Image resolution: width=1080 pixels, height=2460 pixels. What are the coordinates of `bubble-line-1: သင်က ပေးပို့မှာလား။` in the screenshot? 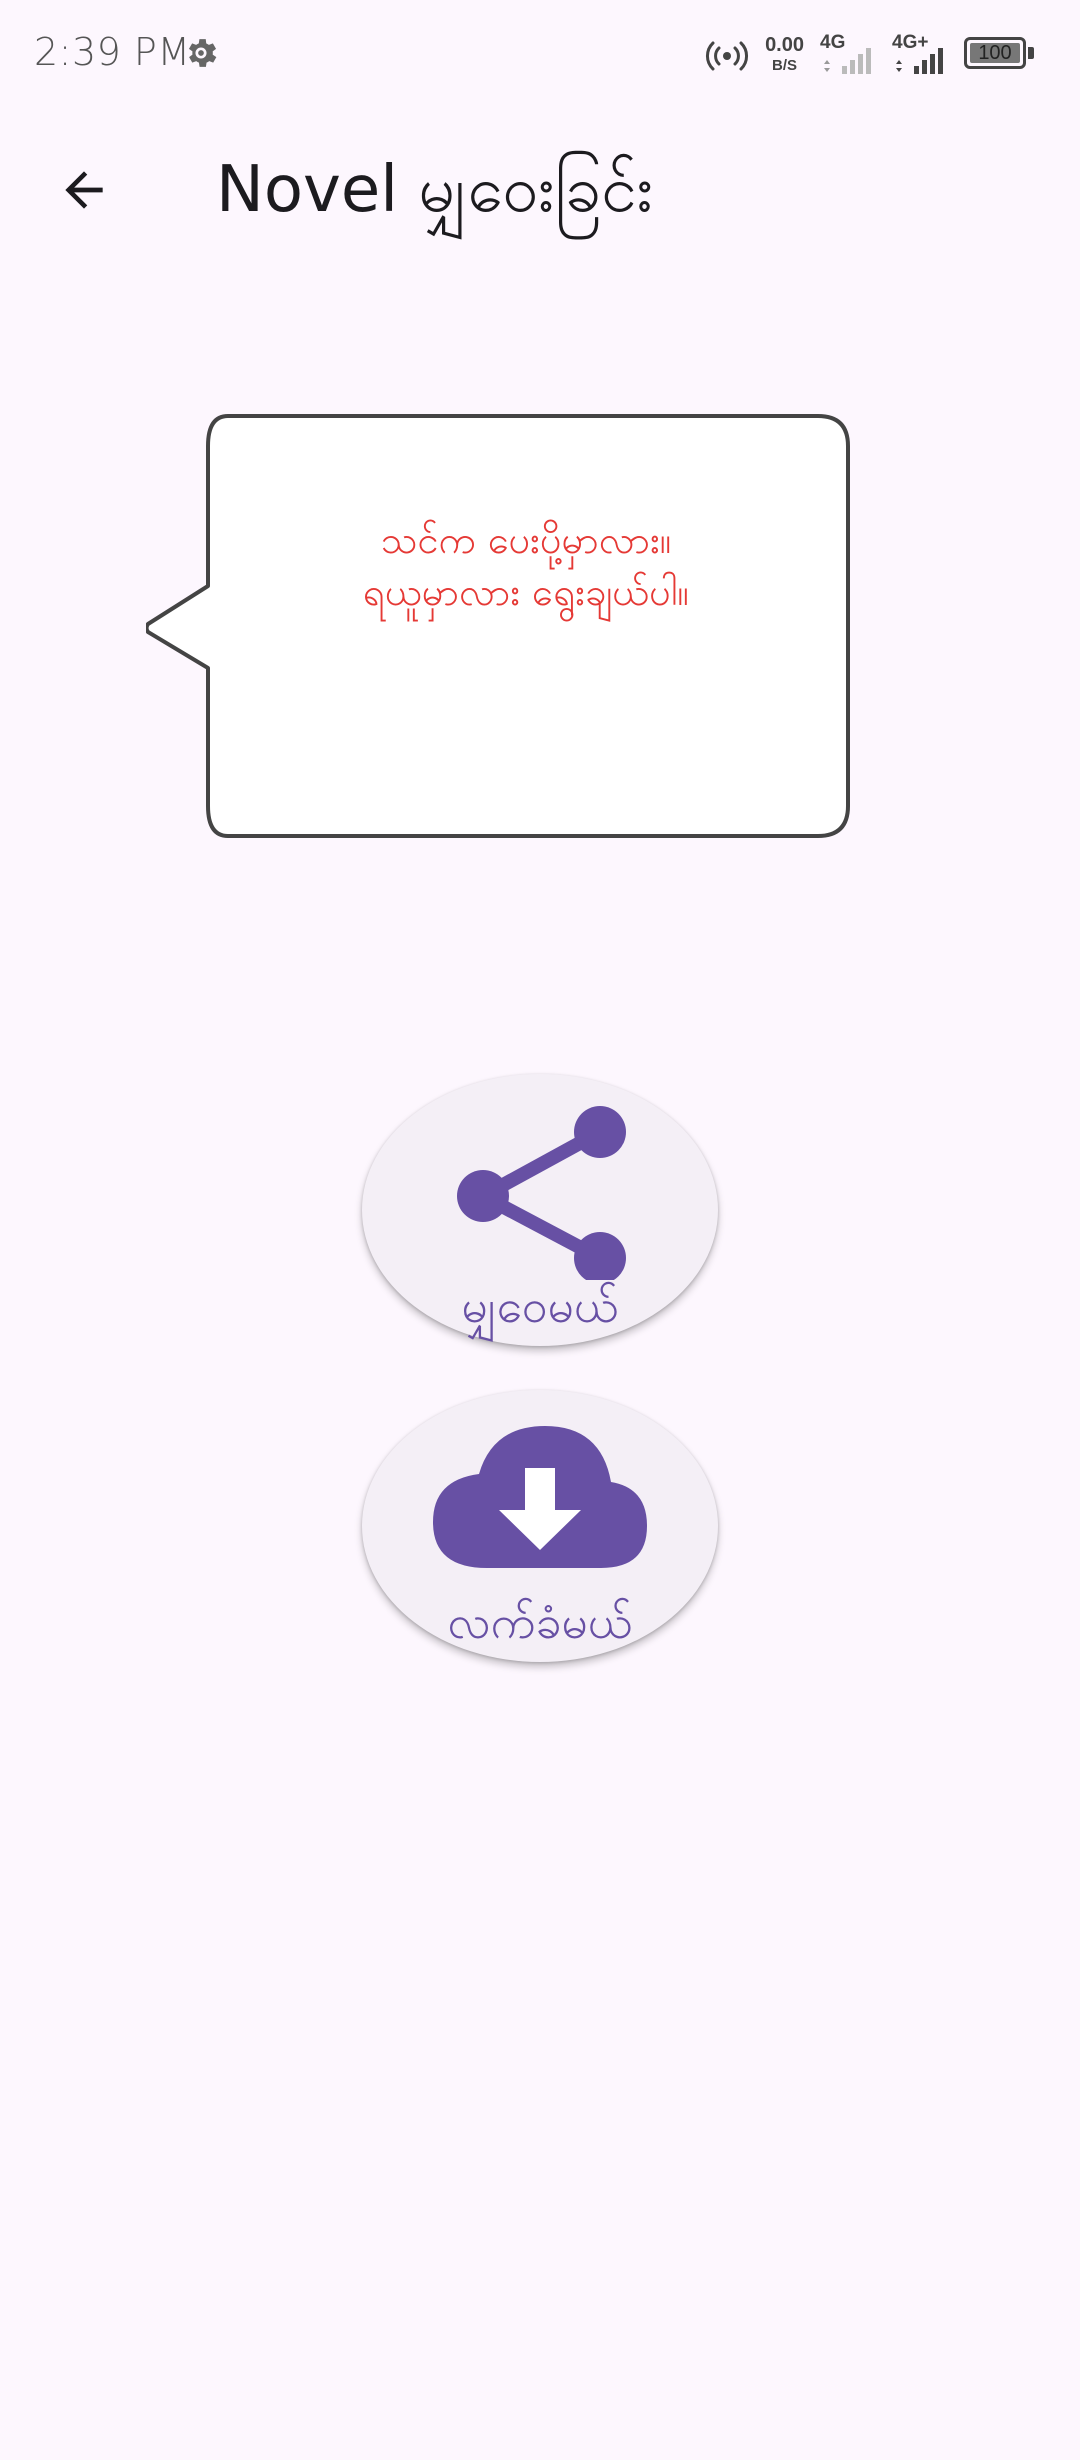 It's located at (526, 540).